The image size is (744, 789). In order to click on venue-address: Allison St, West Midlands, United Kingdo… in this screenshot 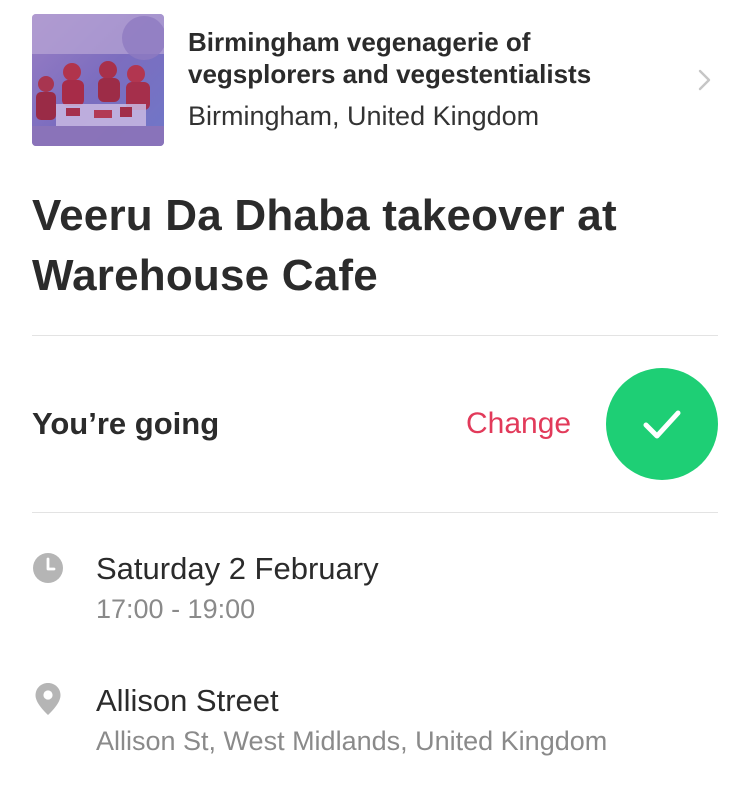, I will do `click(352, 741)`.